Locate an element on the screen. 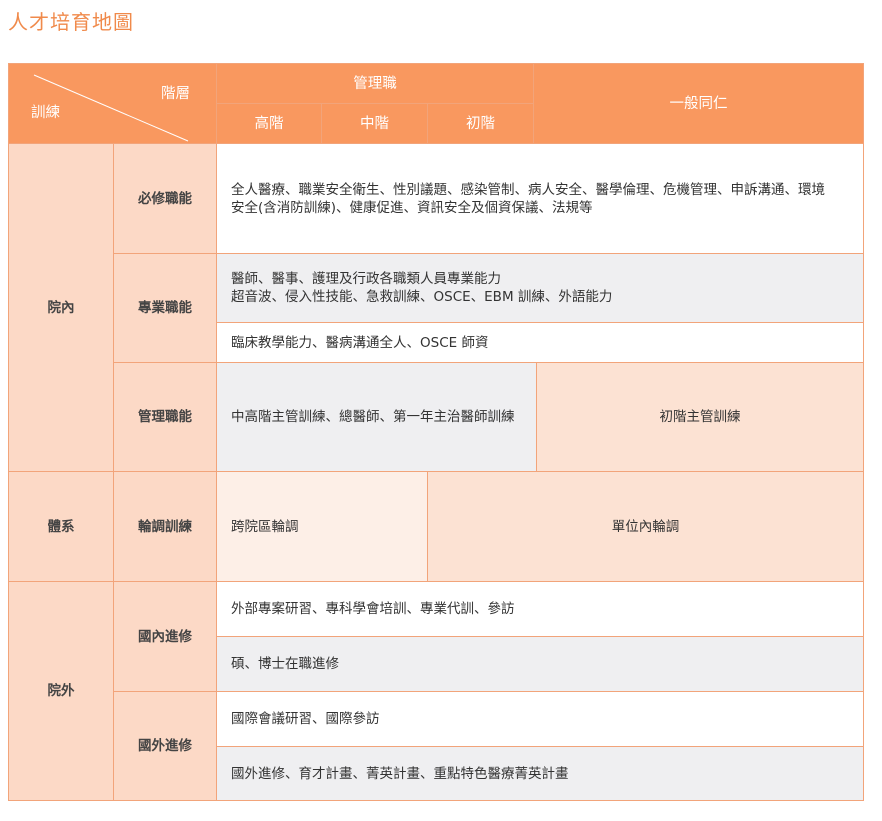 This screenshot has height=821, width=882. domestic-cell-b: 碩、博士在職進修 is located at coordinates (540, 664).